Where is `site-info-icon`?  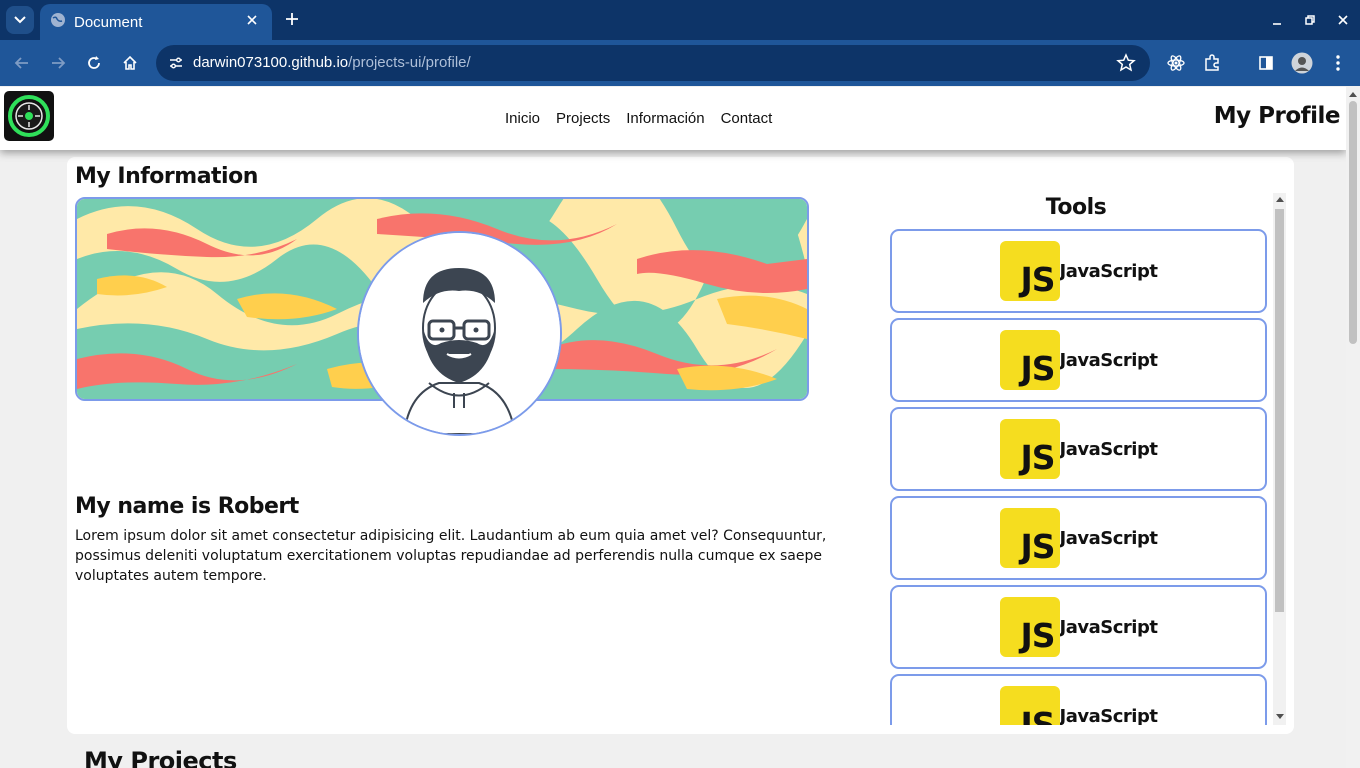
site-info-icon is located at coordinates (176, 63).